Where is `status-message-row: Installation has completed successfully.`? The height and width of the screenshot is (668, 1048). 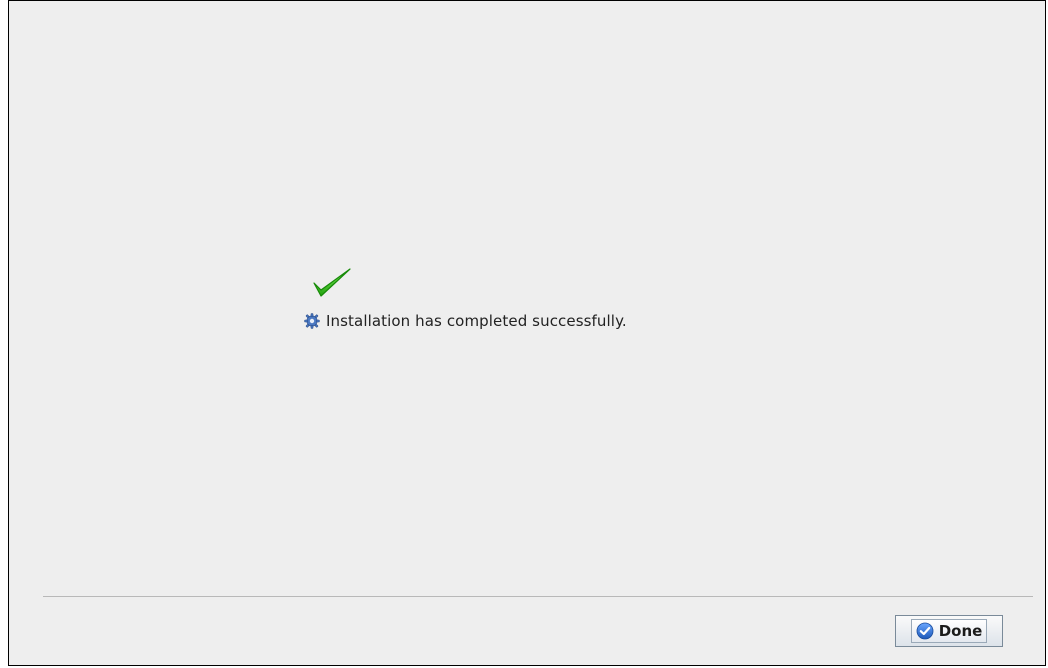 status-message-row: Installation has completed successfully. is located at coordinates (465, 321).